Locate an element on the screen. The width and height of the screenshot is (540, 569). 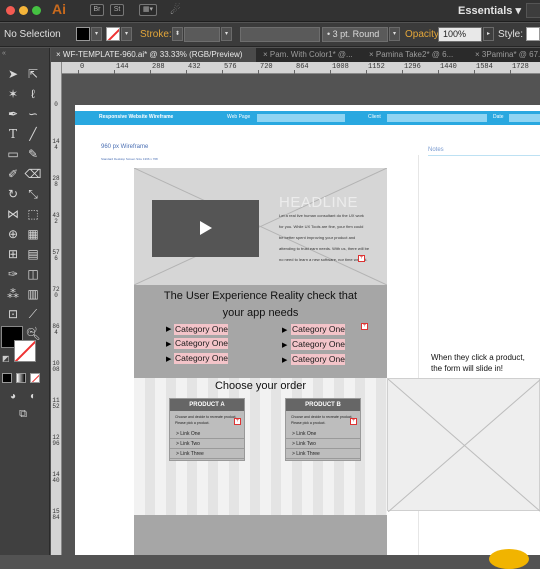
selection-tool-icon: ➤ is located at coordinates (13, 74).